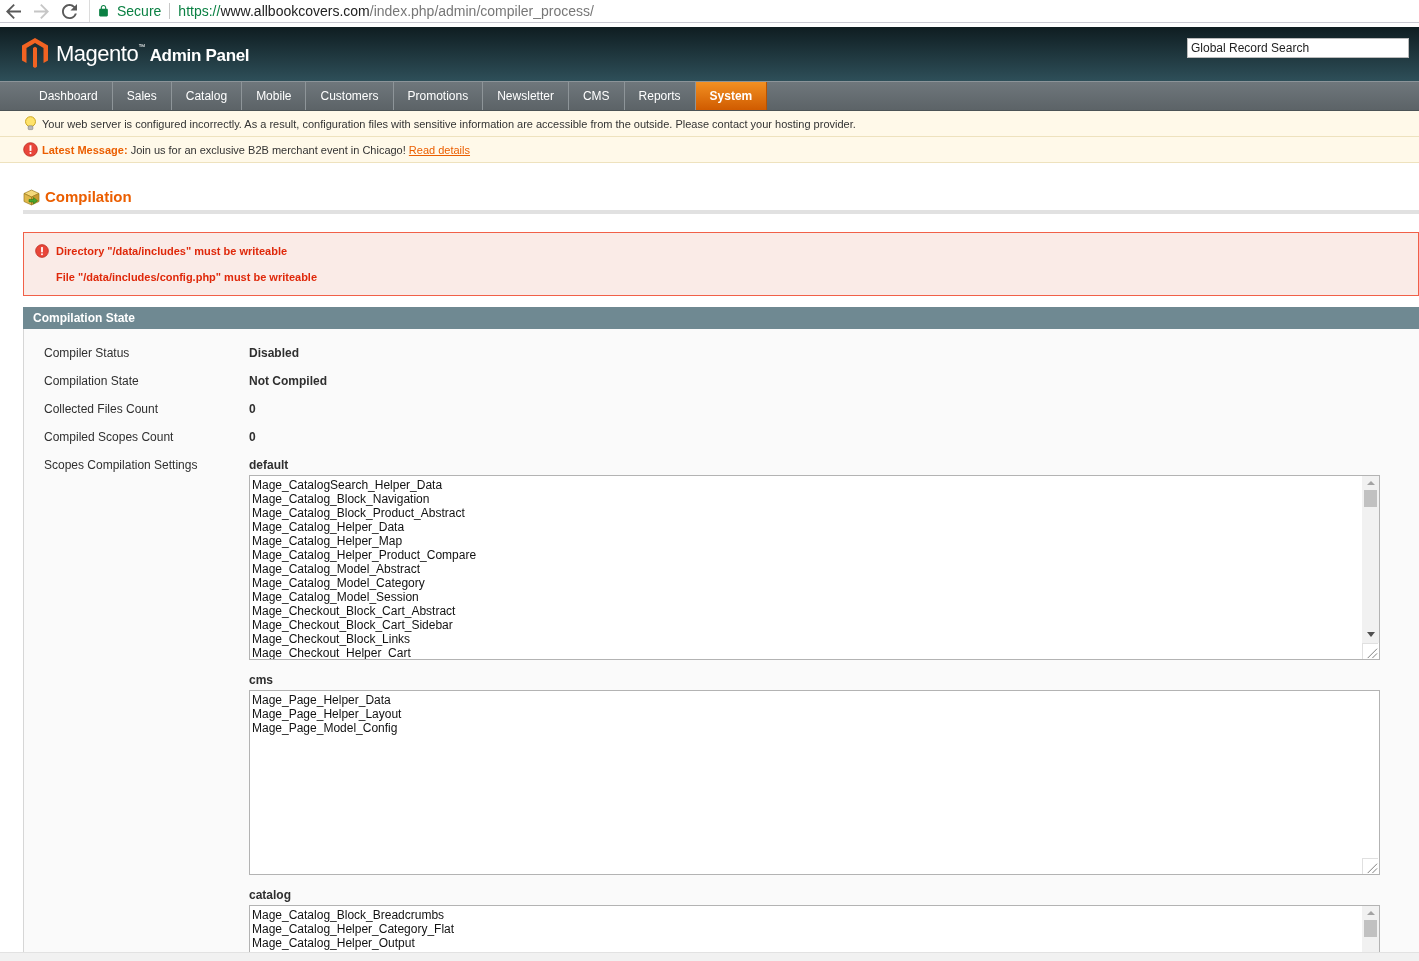  I want to click on field-label: Collected Files Count, so click(102, 409).